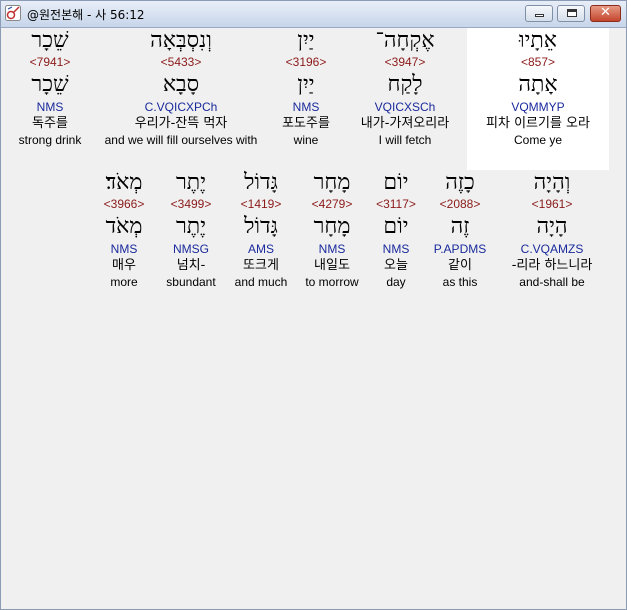 The height and width of the screenshot is (610, 627). What do you see at coordinates (460, 265) in the screenshot?
I see `korean-gloss: 같이` at bounding box center [460, 265].